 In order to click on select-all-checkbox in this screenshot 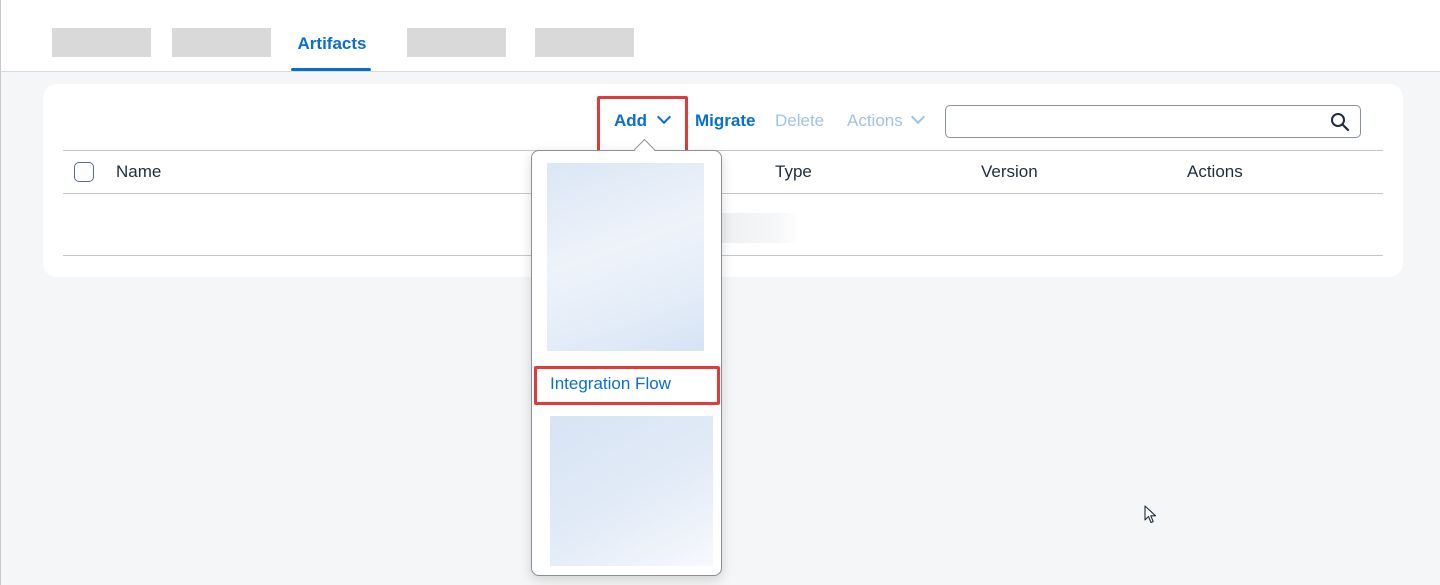, I will do `click(84, 172)`.